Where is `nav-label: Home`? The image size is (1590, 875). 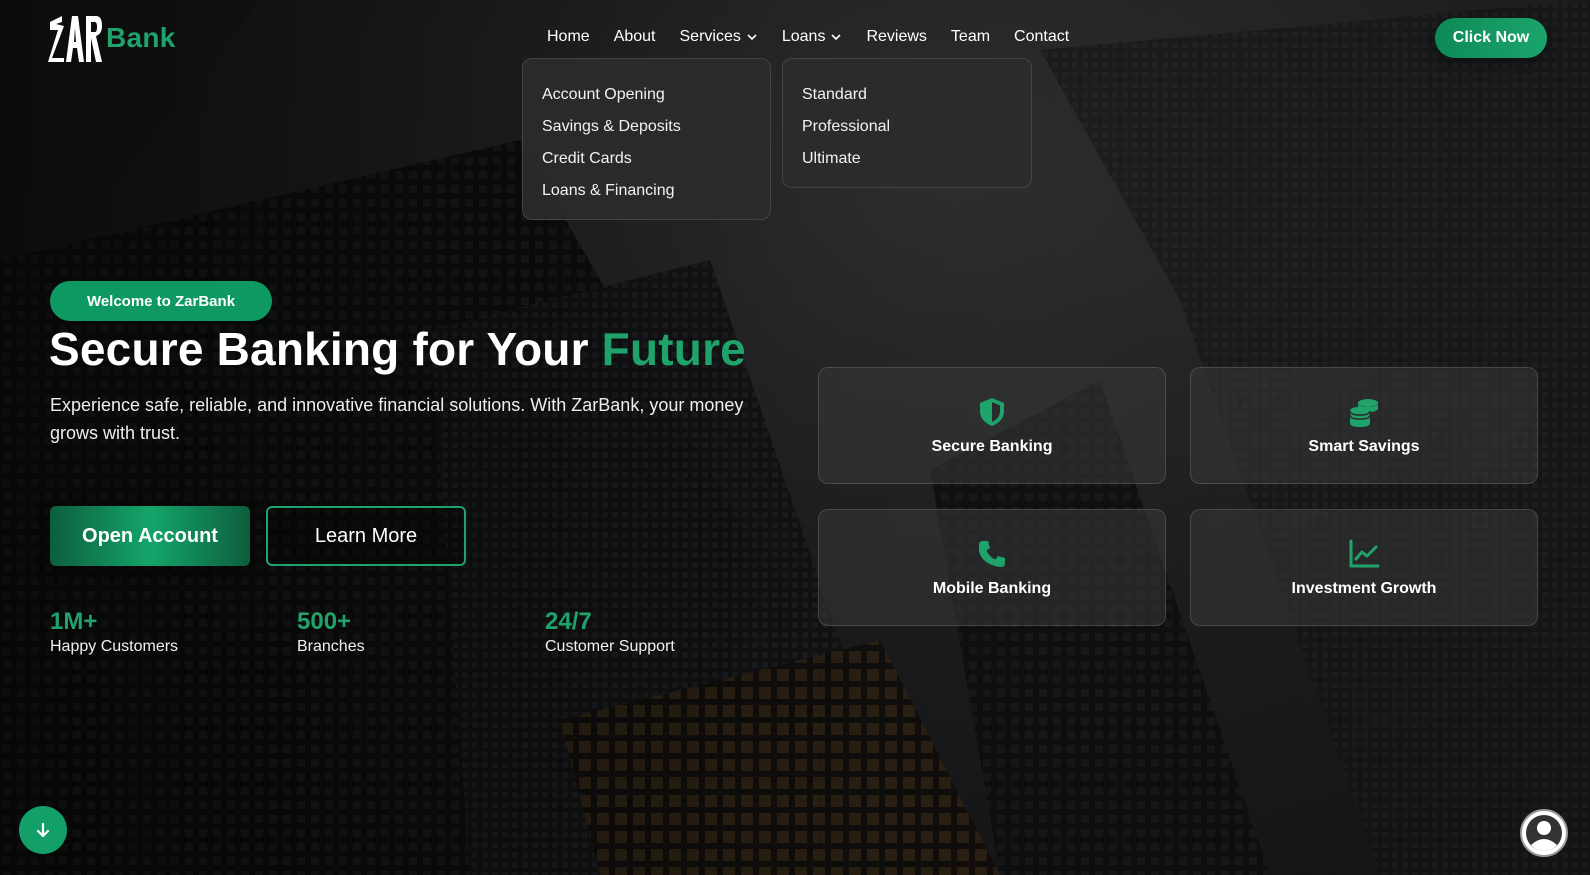
nav-label: Home is located at coordinates (568, 36).